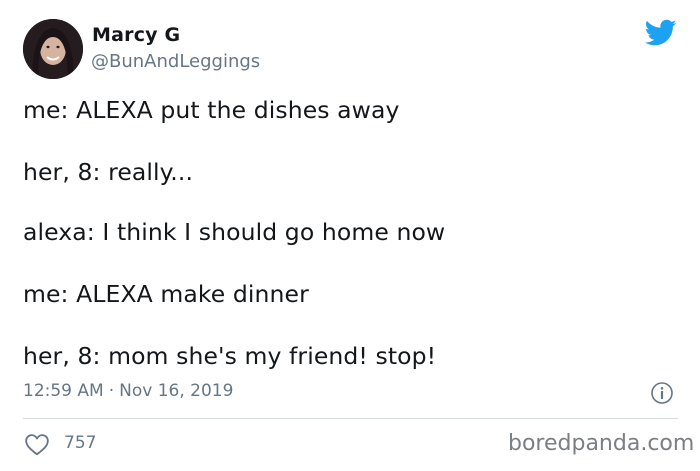 The height and width of the screenshot is (471, 700). Describe the element at coordinates (175, 61) in the screenshot. I see `author-handle: @BunAndLeggings` at that location.